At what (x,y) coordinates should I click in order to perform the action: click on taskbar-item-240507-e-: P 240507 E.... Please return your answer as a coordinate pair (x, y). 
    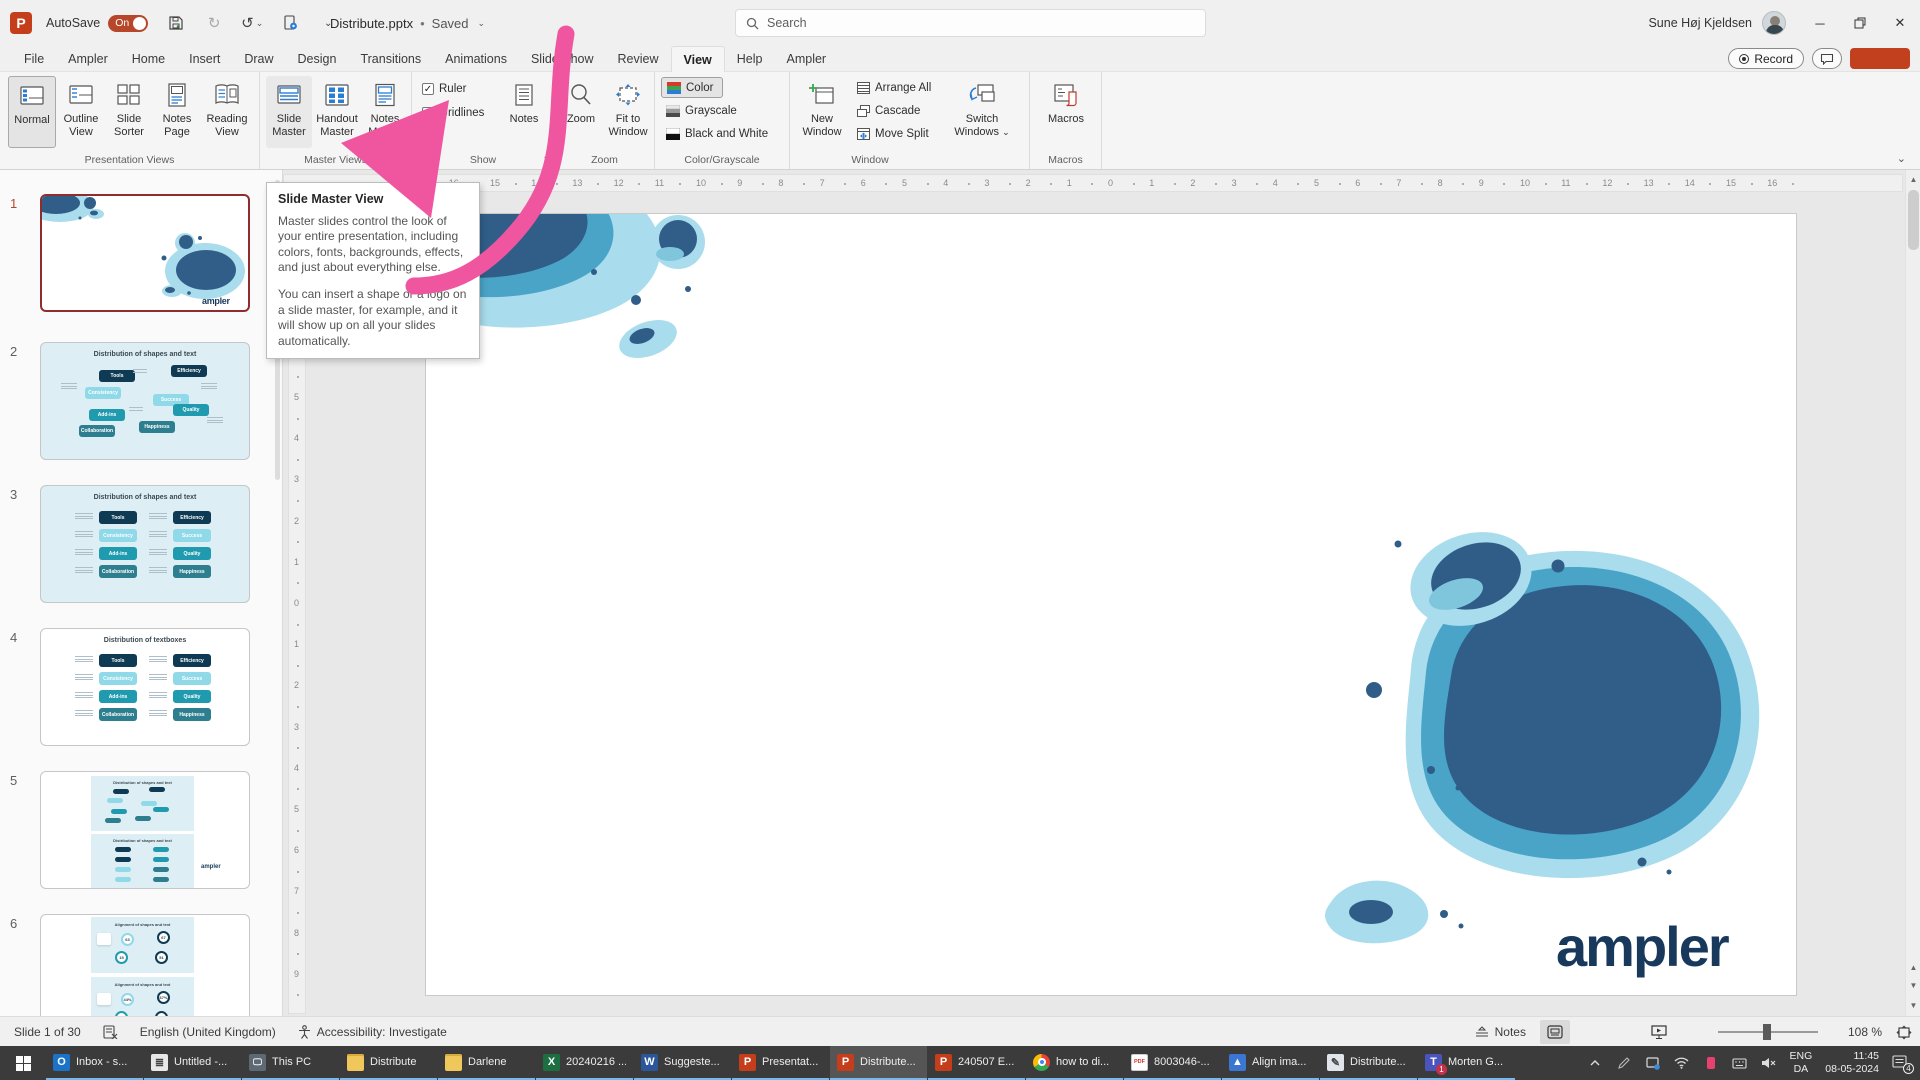
    Looking at the image, I should click on (976, 1063).